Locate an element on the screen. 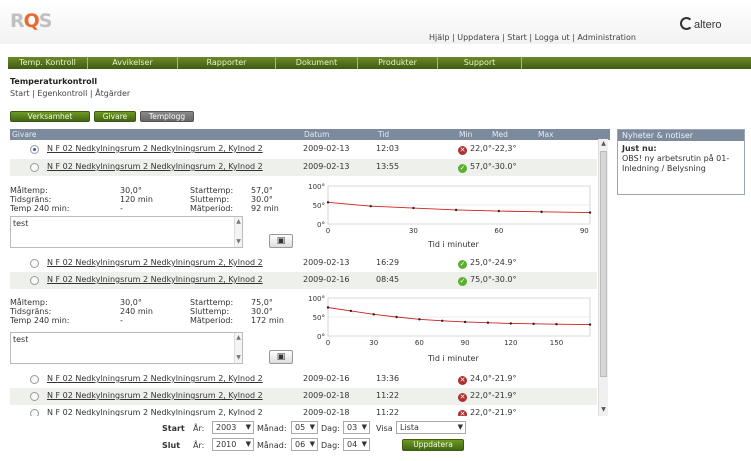  scroll-up-icon: ▲ is located at coordinates (603, 144).